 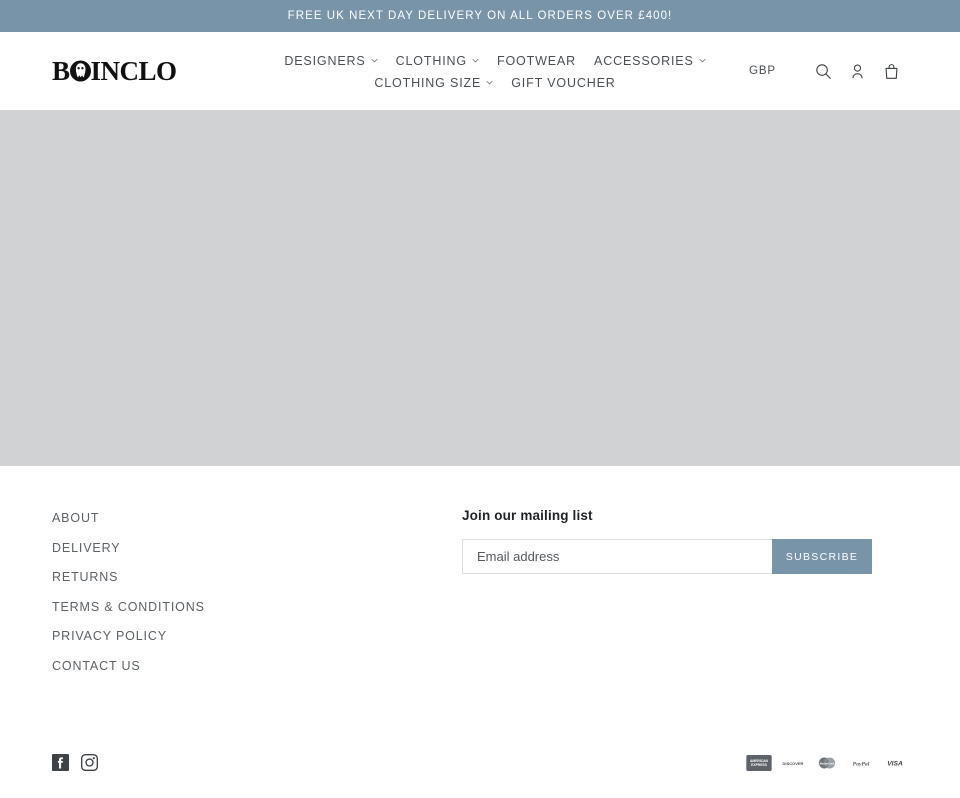 I want to click on nav-item-label: CLOTHING SIZE, so click(x=428, y=83).